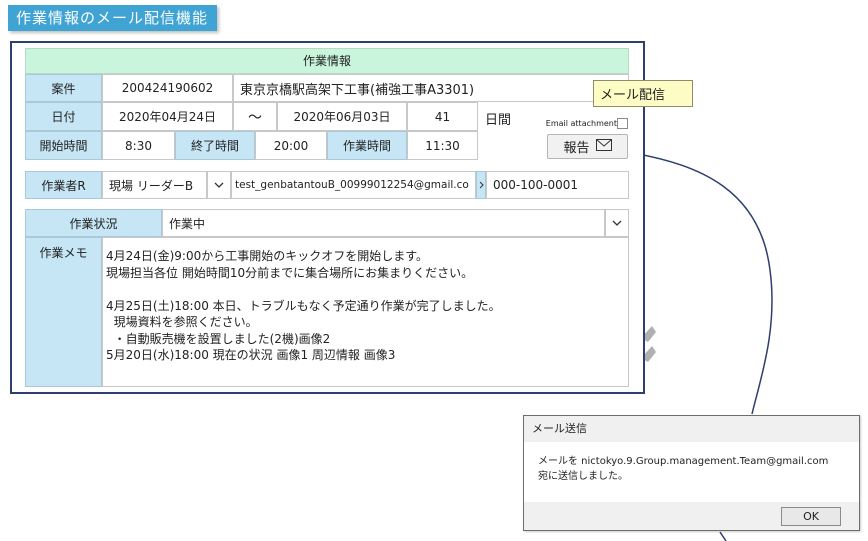 This screenshot has width=868, height=541. Describe the element at coordinates (290, 272) in the screenshot. I see `memo-line: 現場担当各位 開始時間10分前までに集合場所にお集まりください。` at that location.